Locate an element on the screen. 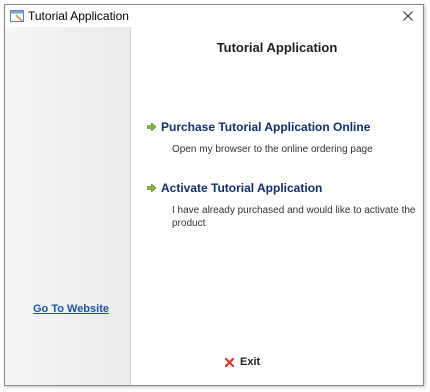  purchase-online-button: Purchase Tutorial Application Online is located at coordinates (282, 127).